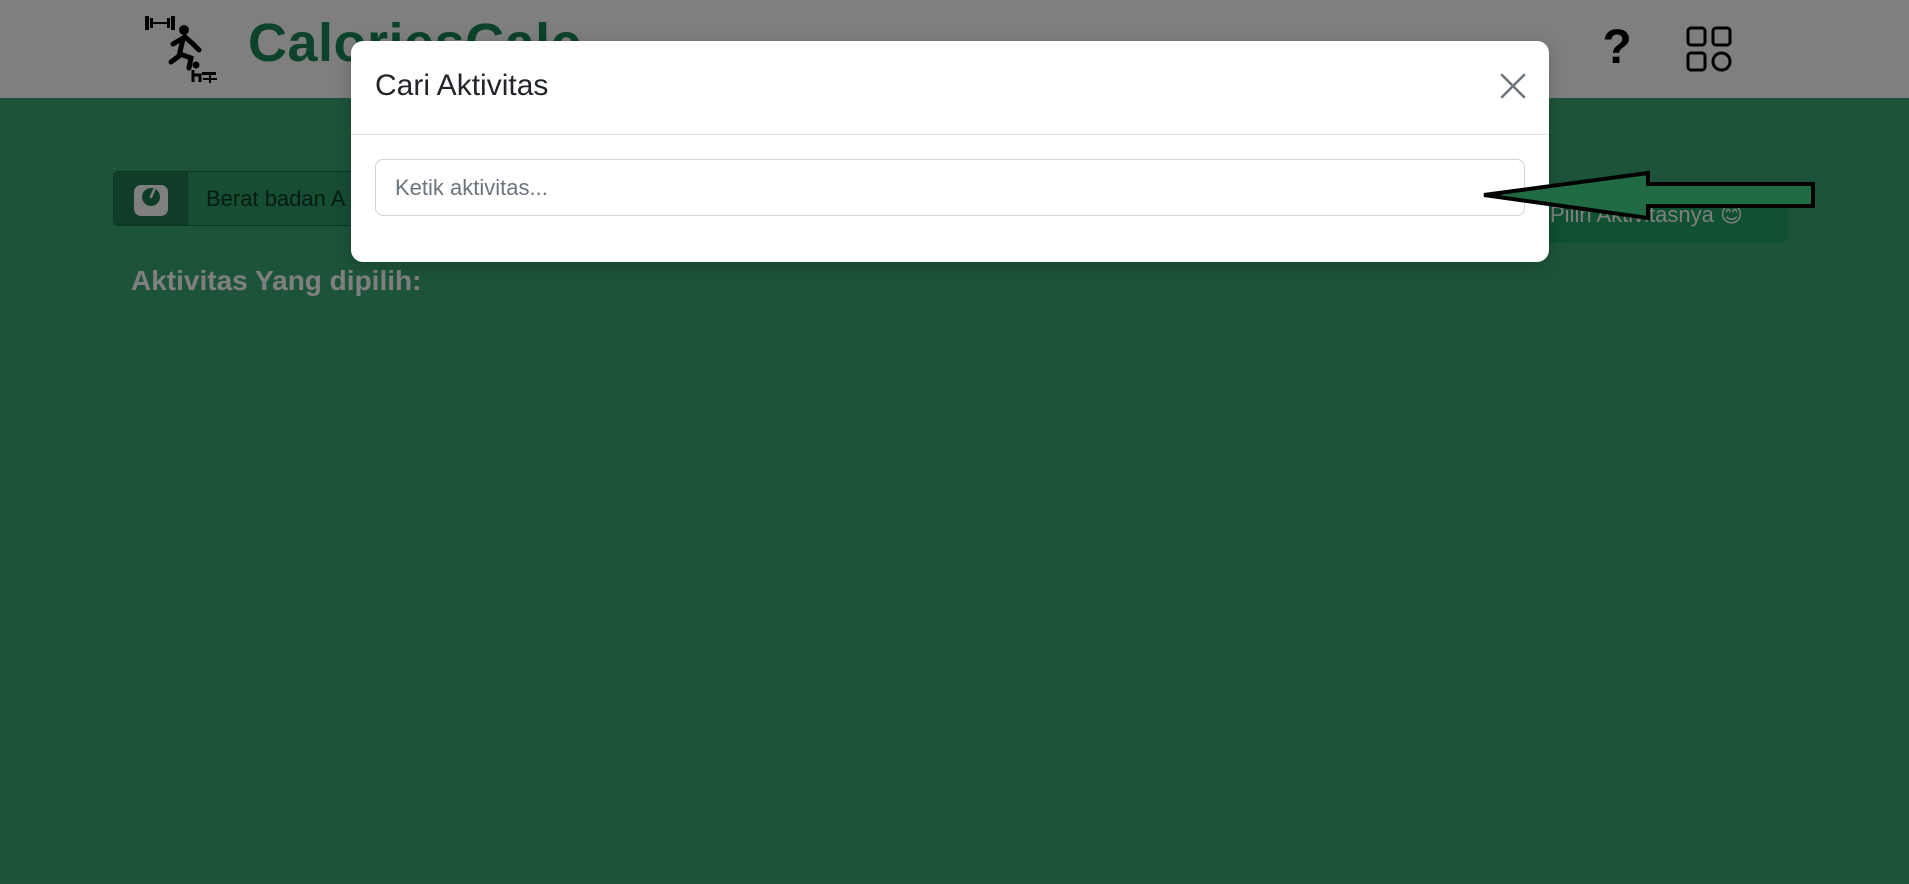 This screenshot has height=884, width=1909. What do you see at coordinates (950, 187) in the screenshot?
I see `activity-search-input` at bounding box center [950, 187].